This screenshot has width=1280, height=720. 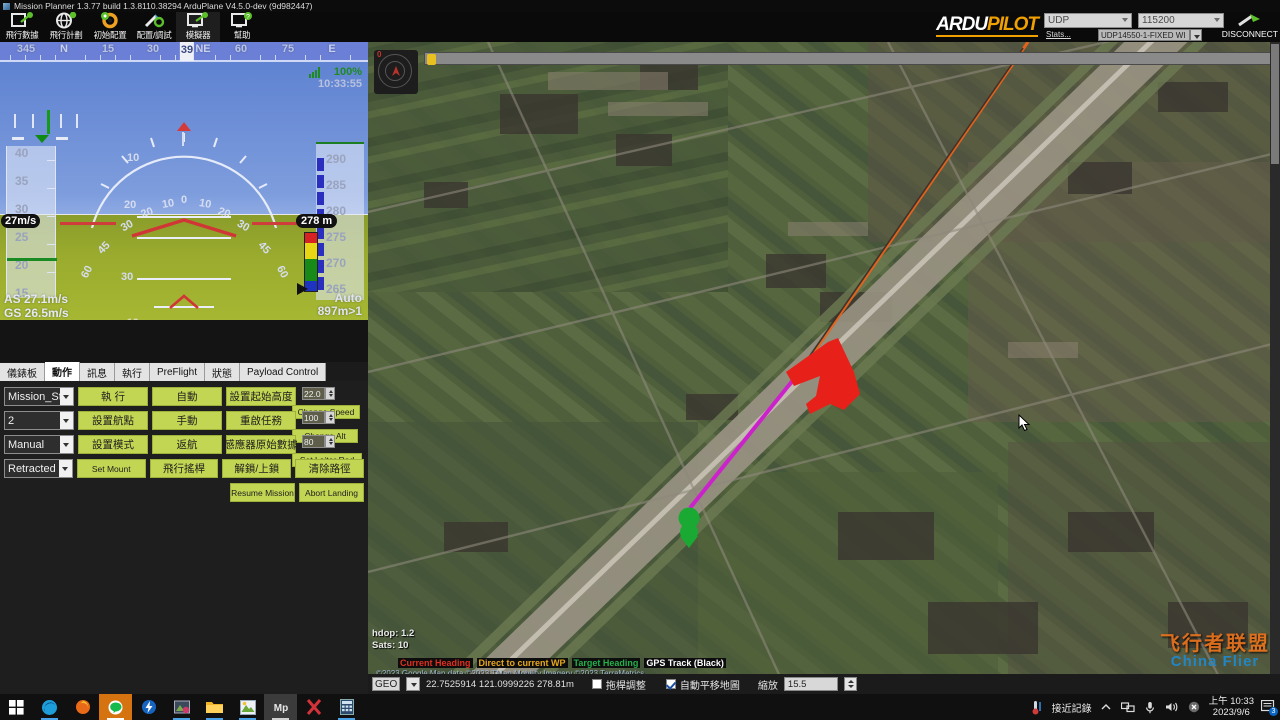 What do you see at coordinates (962, 24) in the screenshot?
I see `logo-ardu-text: ARDU` at bounding box center [962, 24].